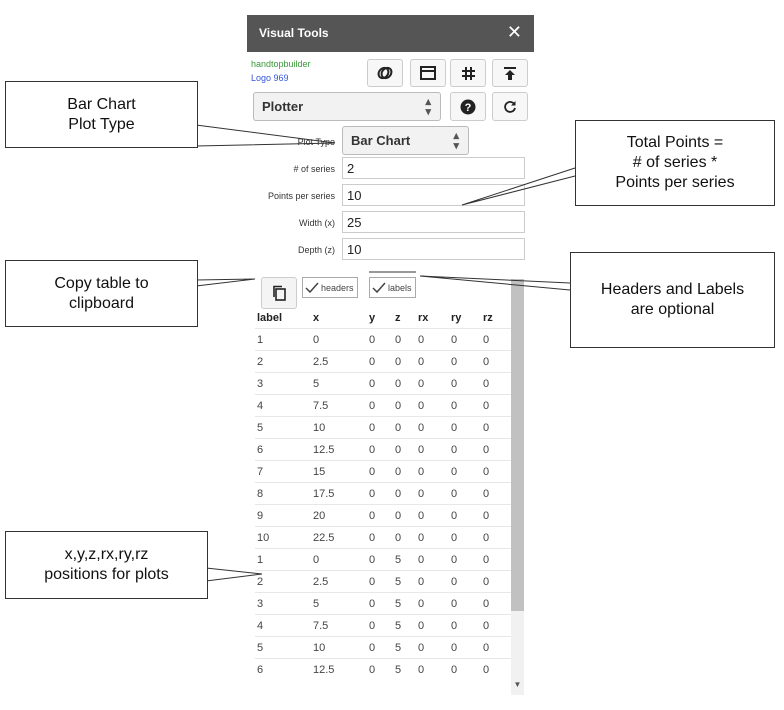 This screenshot has height=710, width=784. What do you see at coordinates (101, 124) in the screenshot?
I see `callout-line: Plot Type` at bounding box center [101, 124].